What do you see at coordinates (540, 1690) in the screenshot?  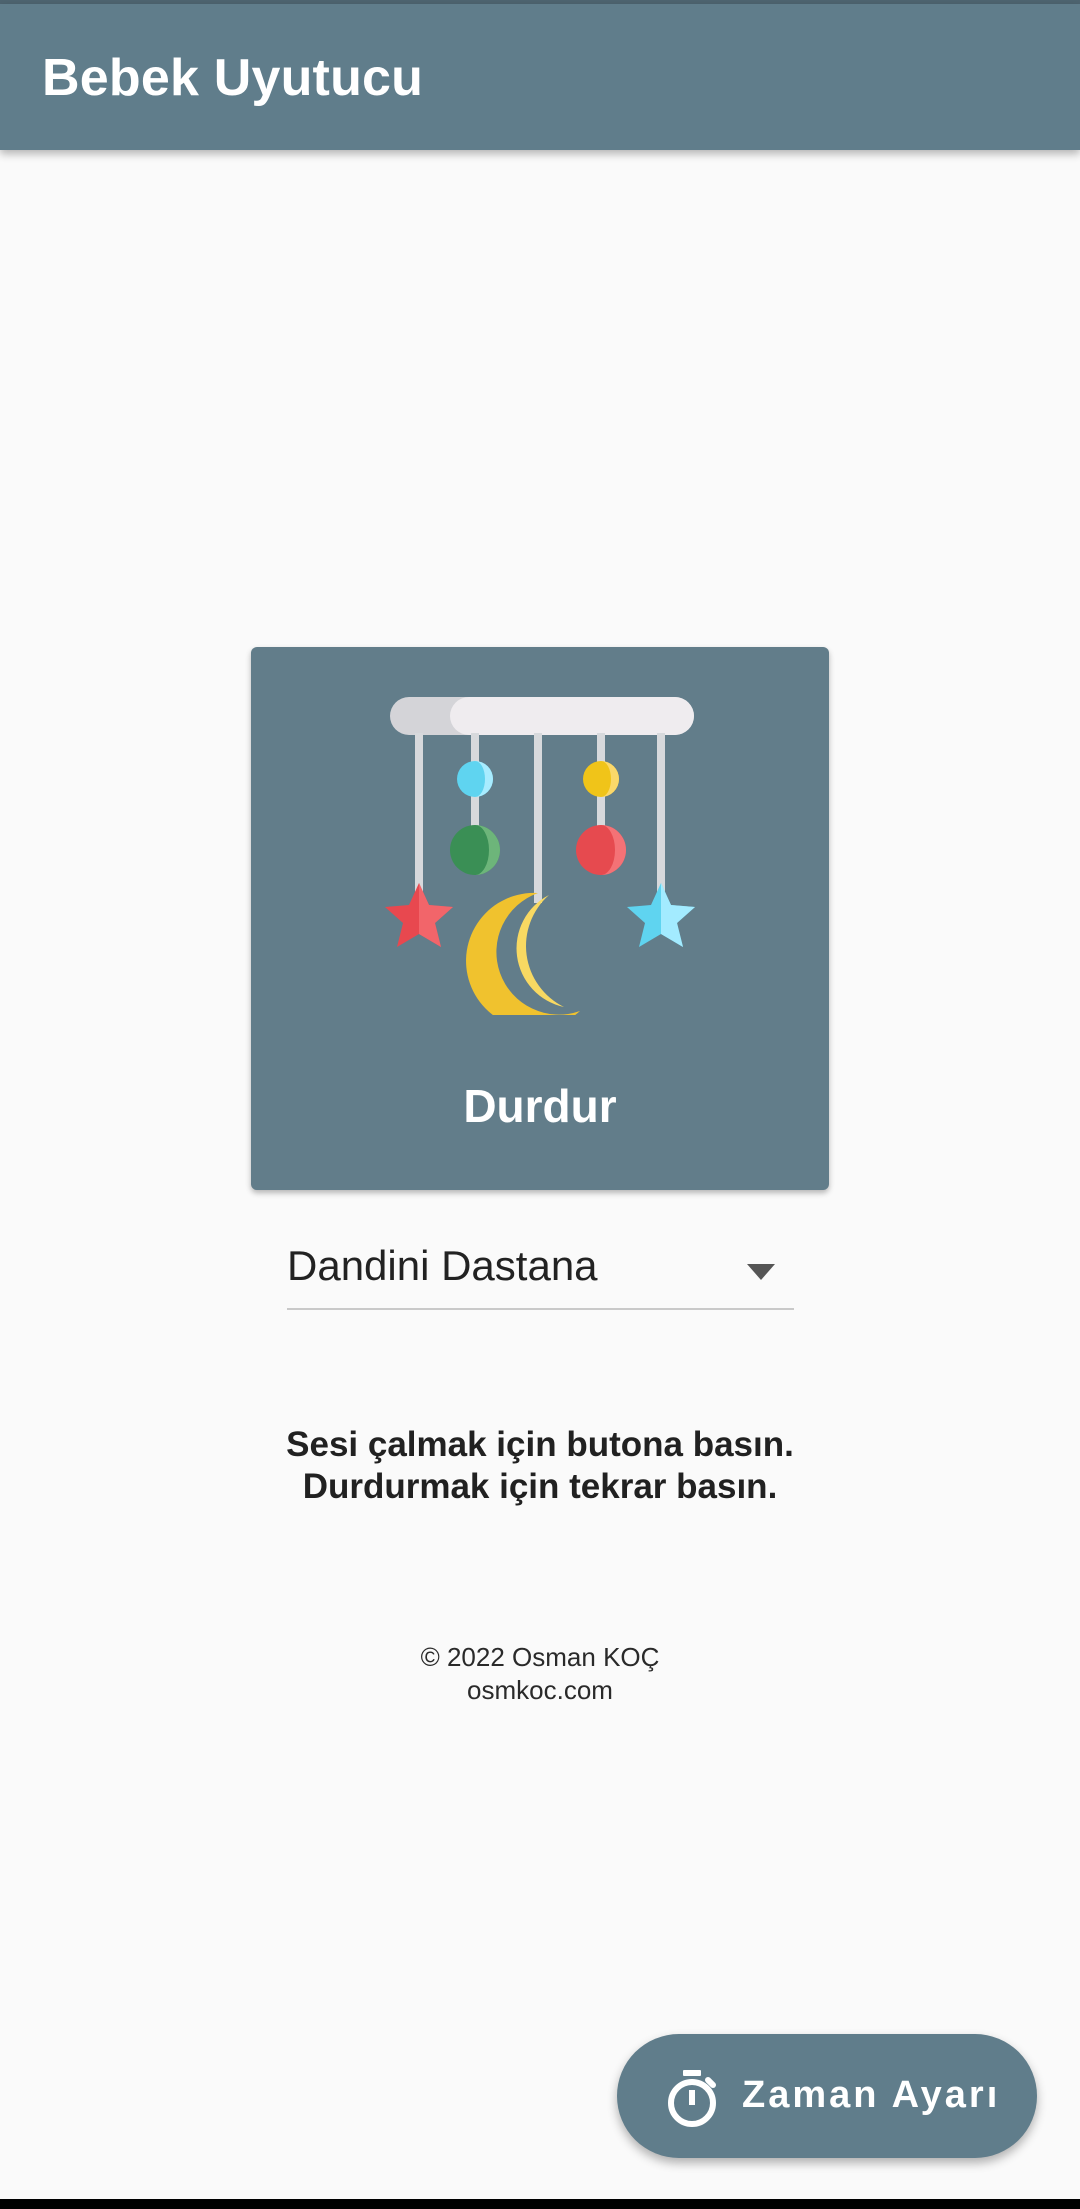 I see `website-text: osmkoc.com` at bounding box center [540, 1690].